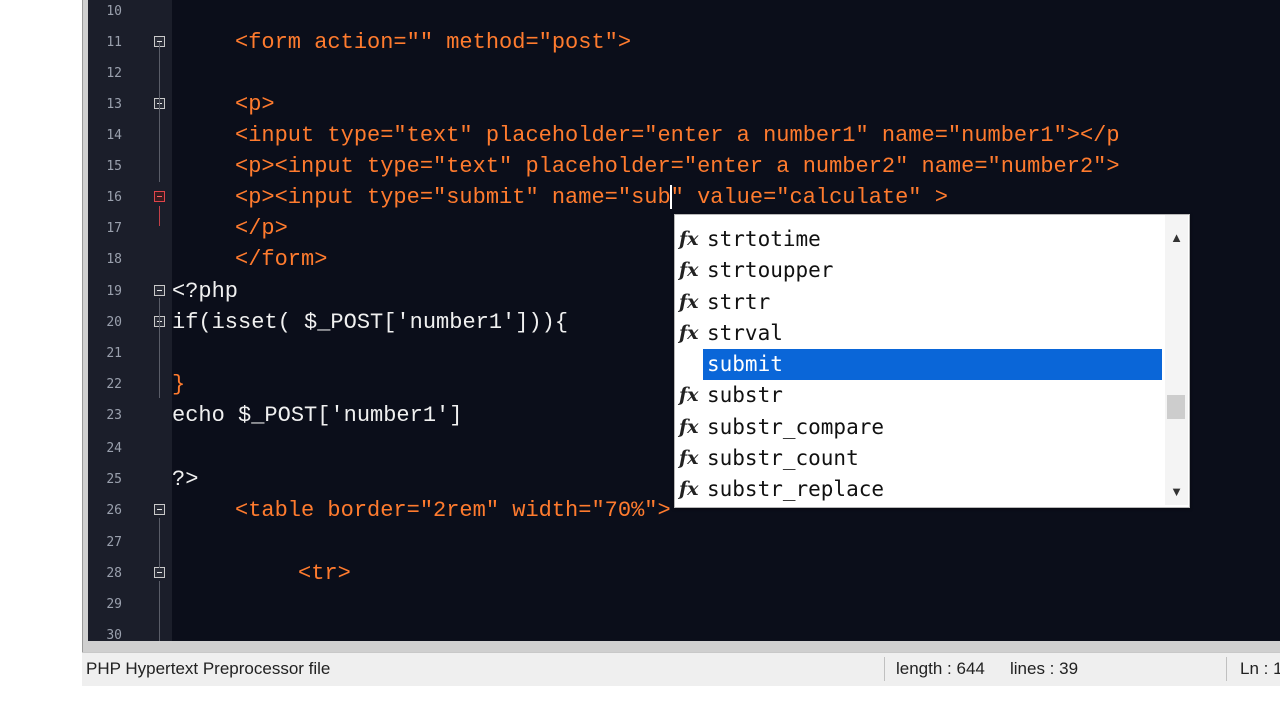 The height and width of the screenshot is (720, 1280). Describe the element at coordinates (114, 353) in the screenshot. I see `line-number: 21` at that location.